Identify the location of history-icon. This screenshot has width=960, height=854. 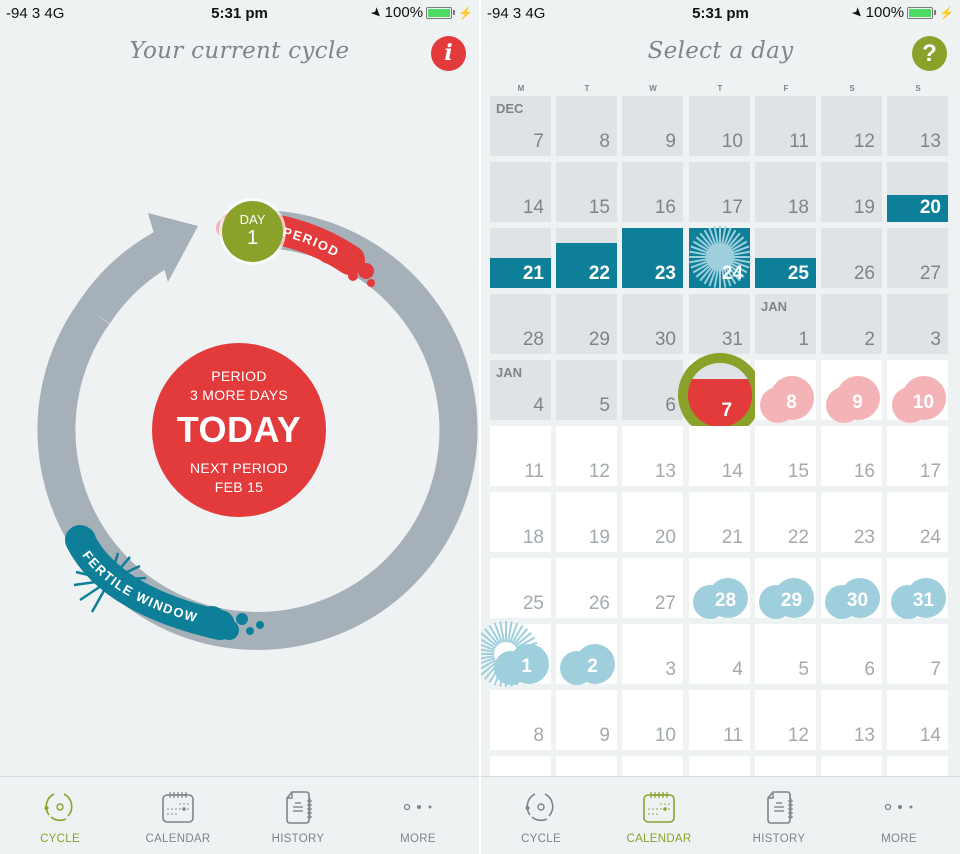
(779, 807).